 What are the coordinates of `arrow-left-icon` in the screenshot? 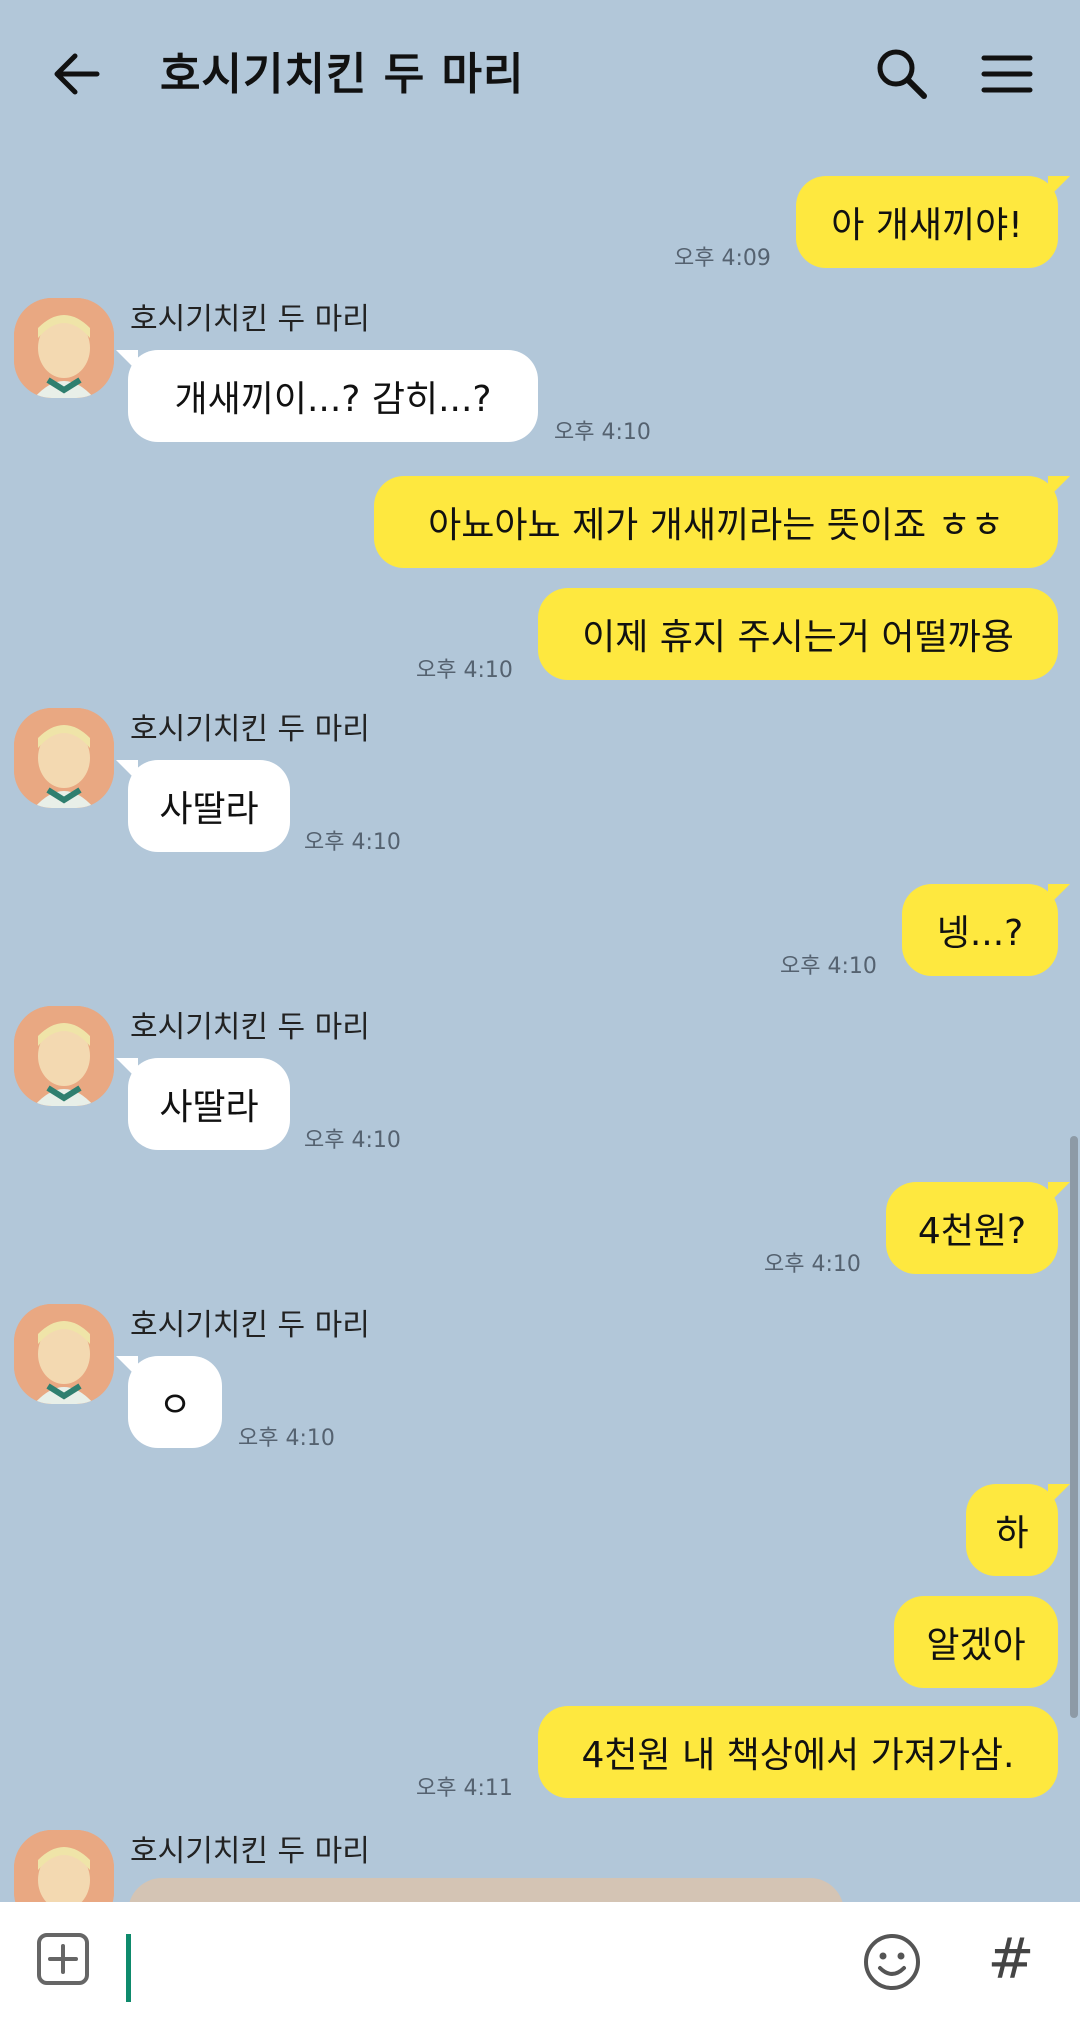 It's located at (77, 74).